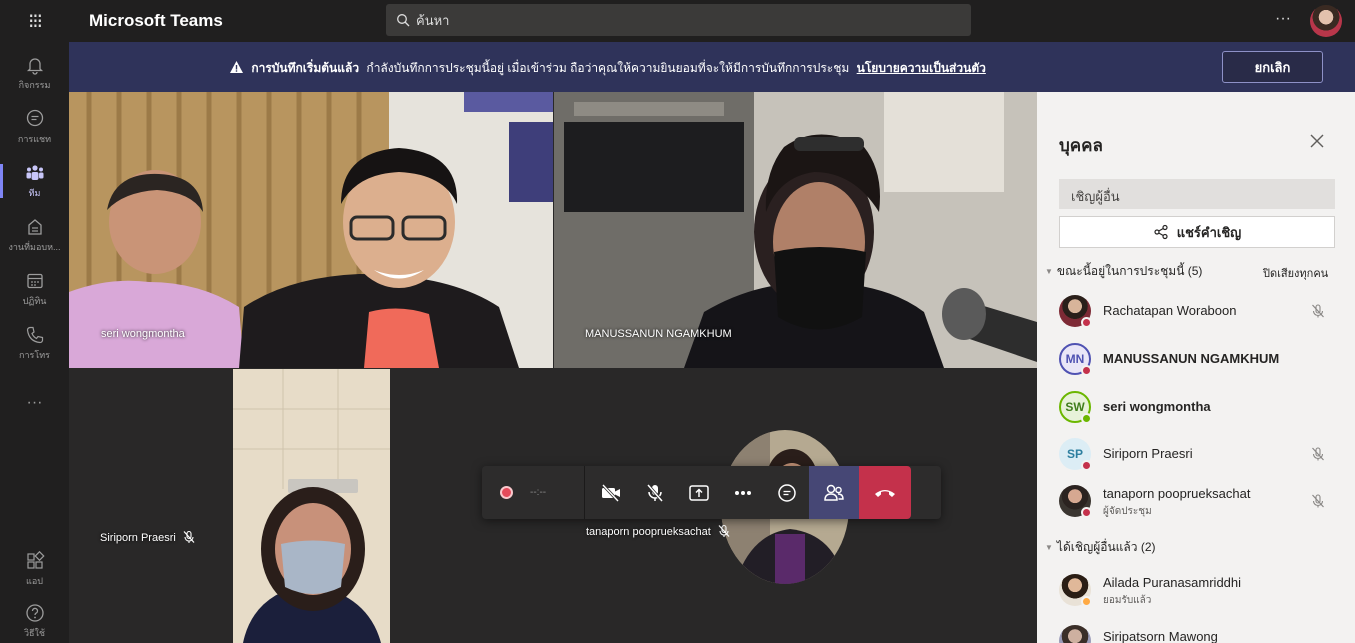  I want to click on participant-role: ผู้จัดประชุม, so click(1127, 511).